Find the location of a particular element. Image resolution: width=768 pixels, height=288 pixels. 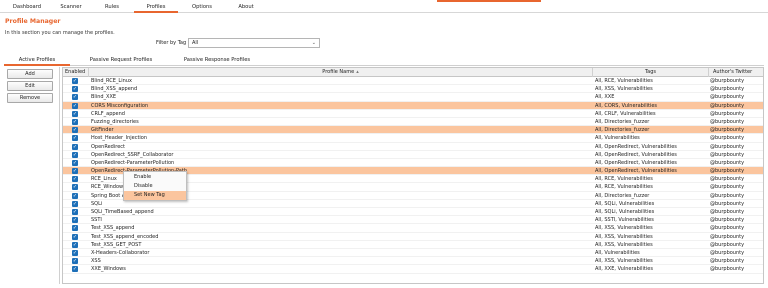

header-author: Author's Twitter is located at coordinates (736, 72).